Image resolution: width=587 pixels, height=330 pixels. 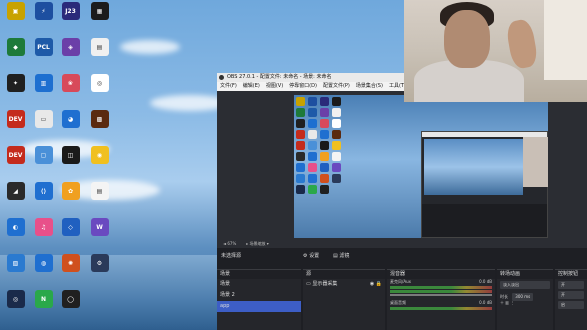 What do you see at coordinates (70, 191) in the screenshot?
I see `app-icon: ✿` at bounding box center [70, 191].